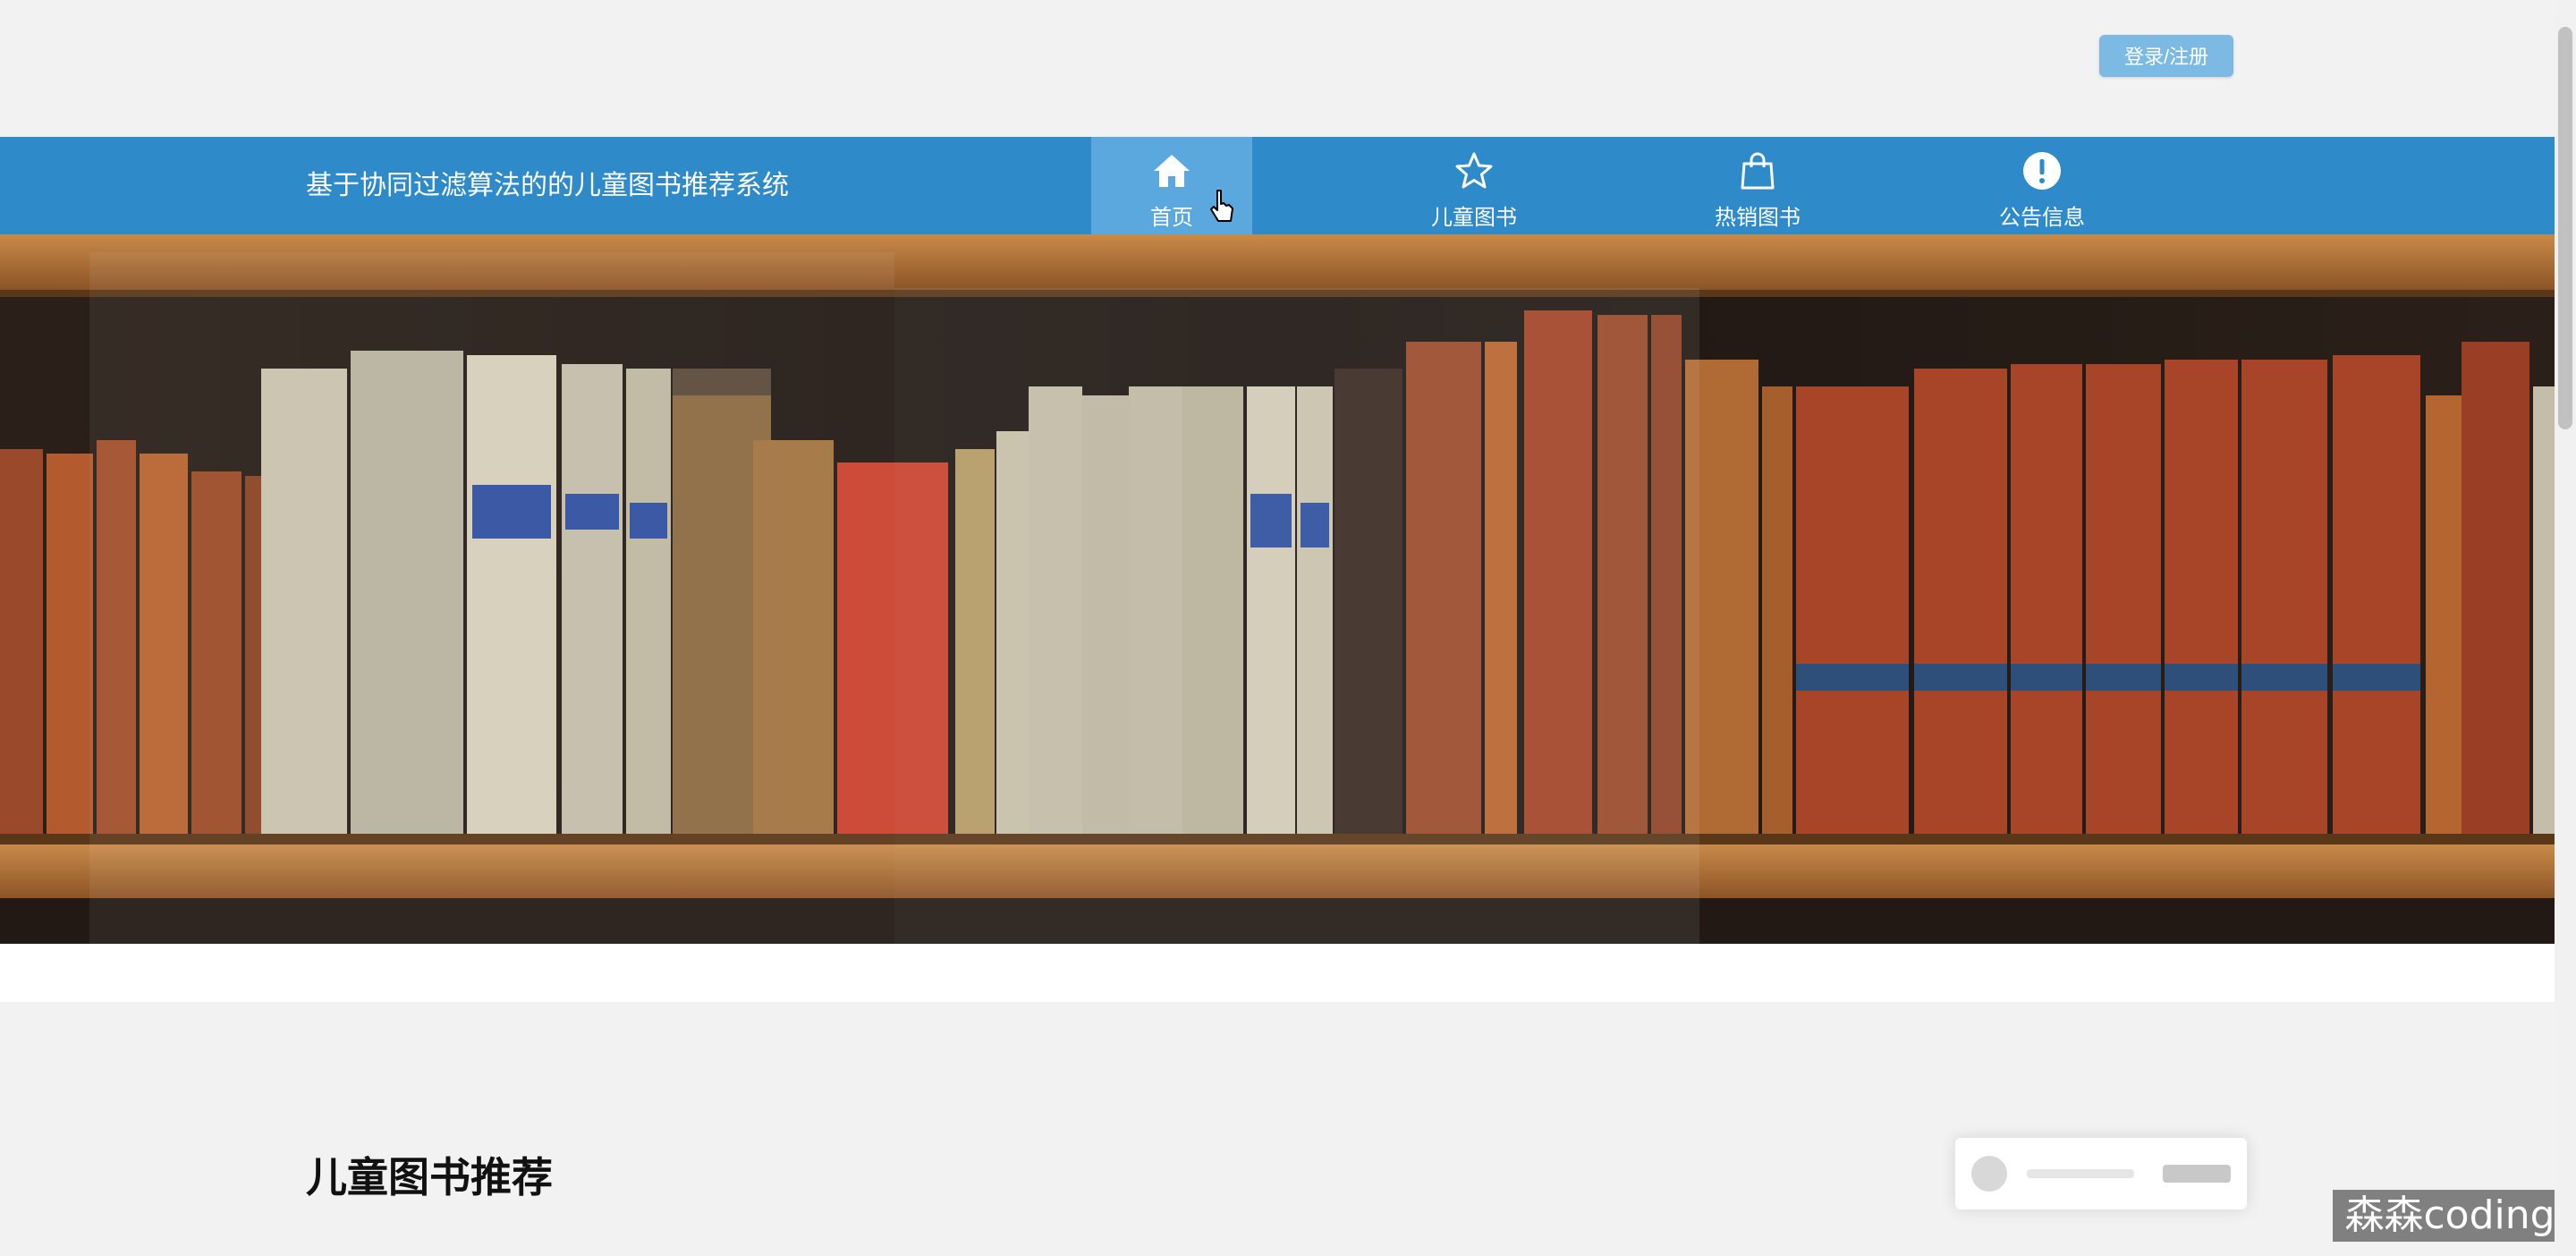 Image resolution: width=2576 pixels, height=1256 pixels. I want to click on exclamation-icon, so click(2042, 171).